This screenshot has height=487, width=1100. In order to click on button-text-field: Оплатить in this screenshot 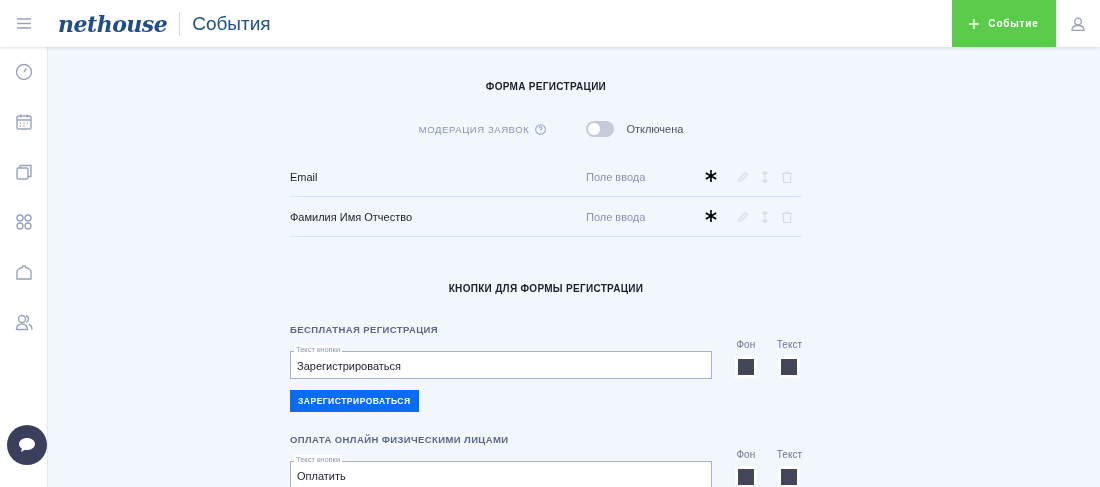, I will do `click(501, 474)`.